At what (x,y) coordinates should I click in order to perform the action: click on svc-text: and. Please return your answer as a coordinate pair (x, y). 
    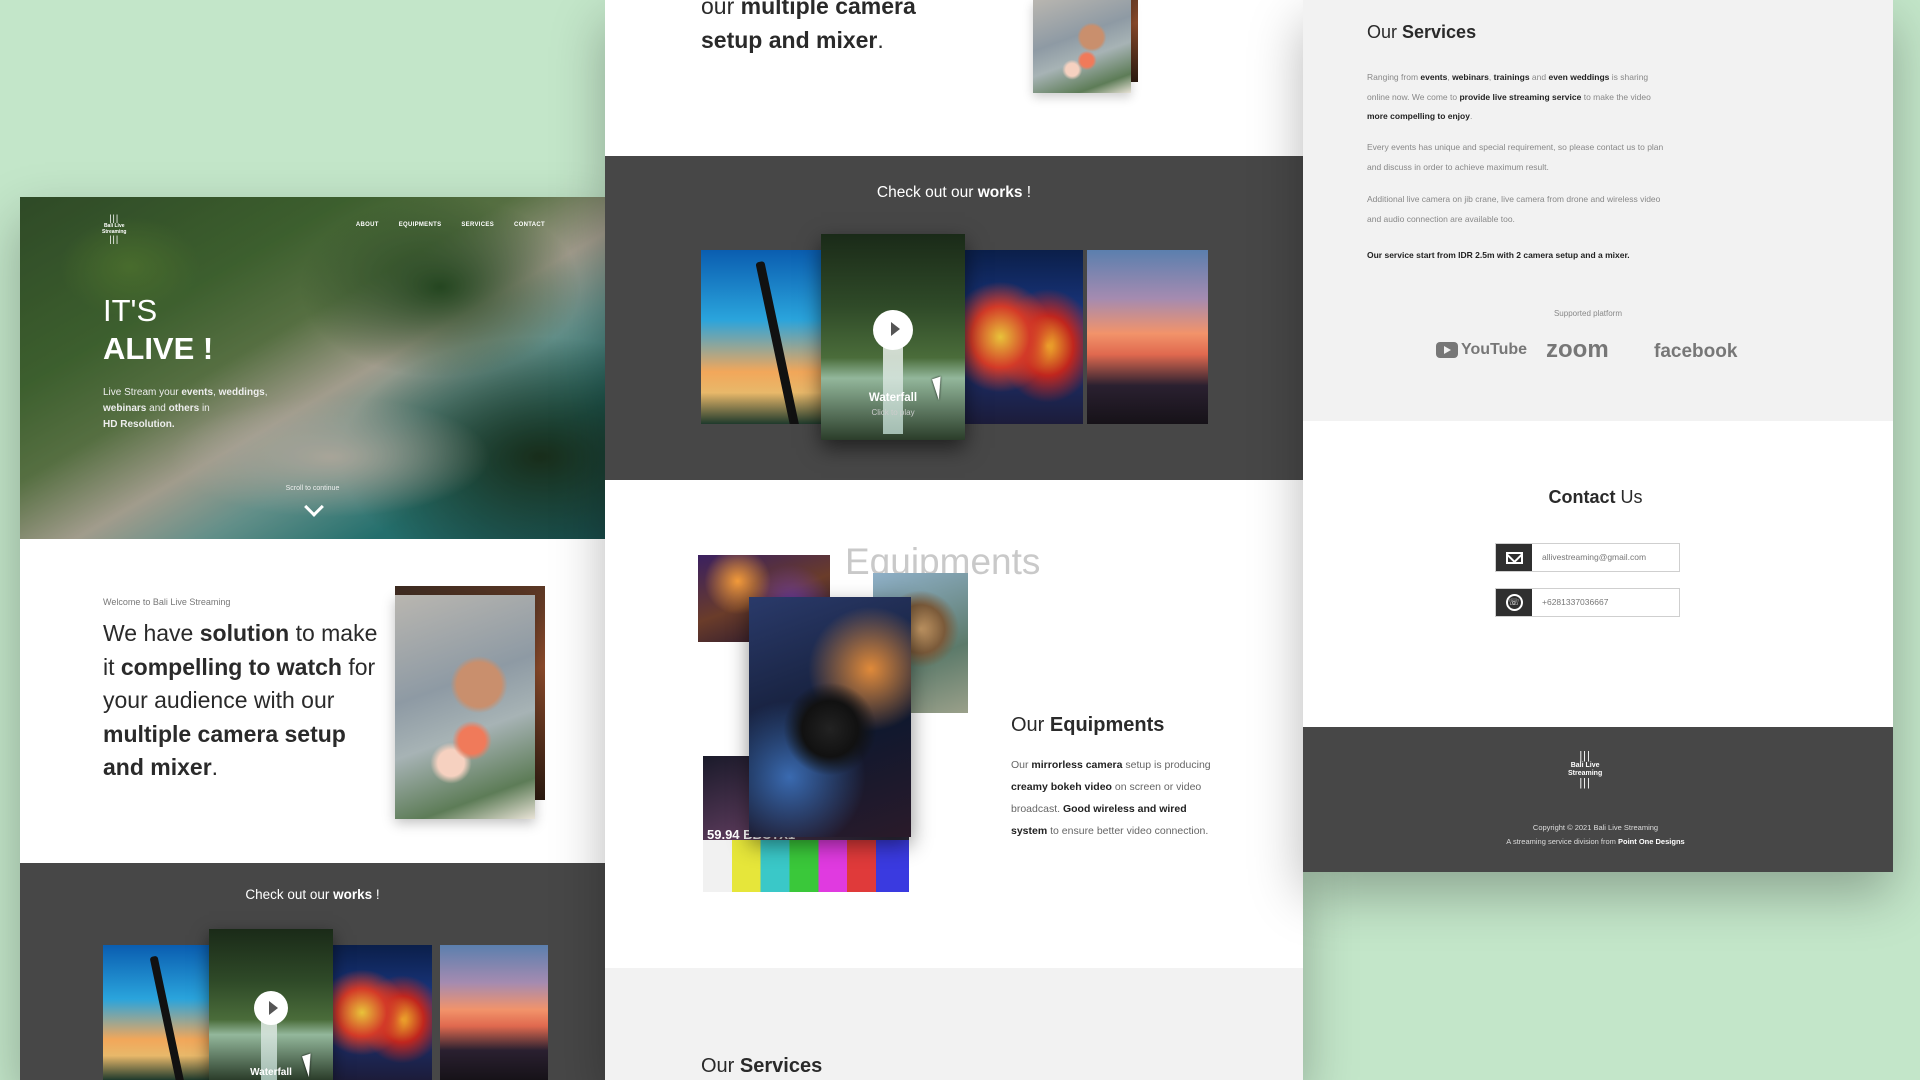
    Looking at the image, I should click on (1539, 77).